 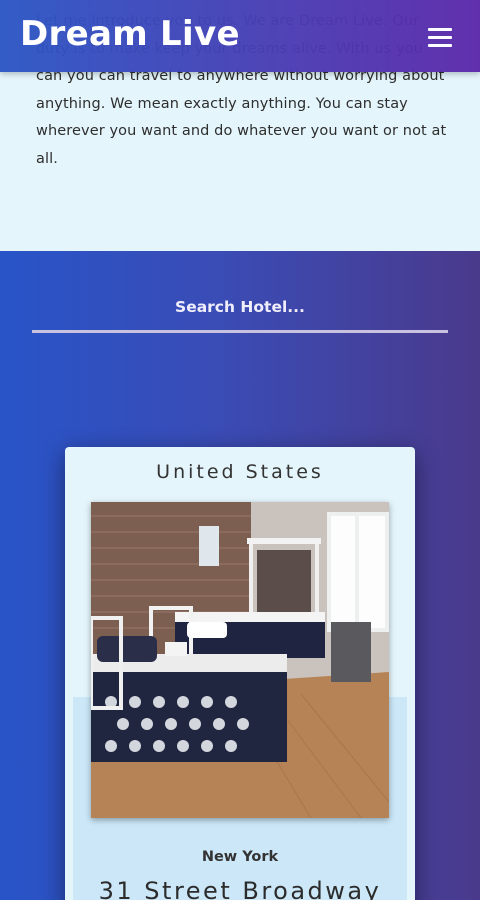 I want to click on hotel-country: United States, so click(x=240, y=472).